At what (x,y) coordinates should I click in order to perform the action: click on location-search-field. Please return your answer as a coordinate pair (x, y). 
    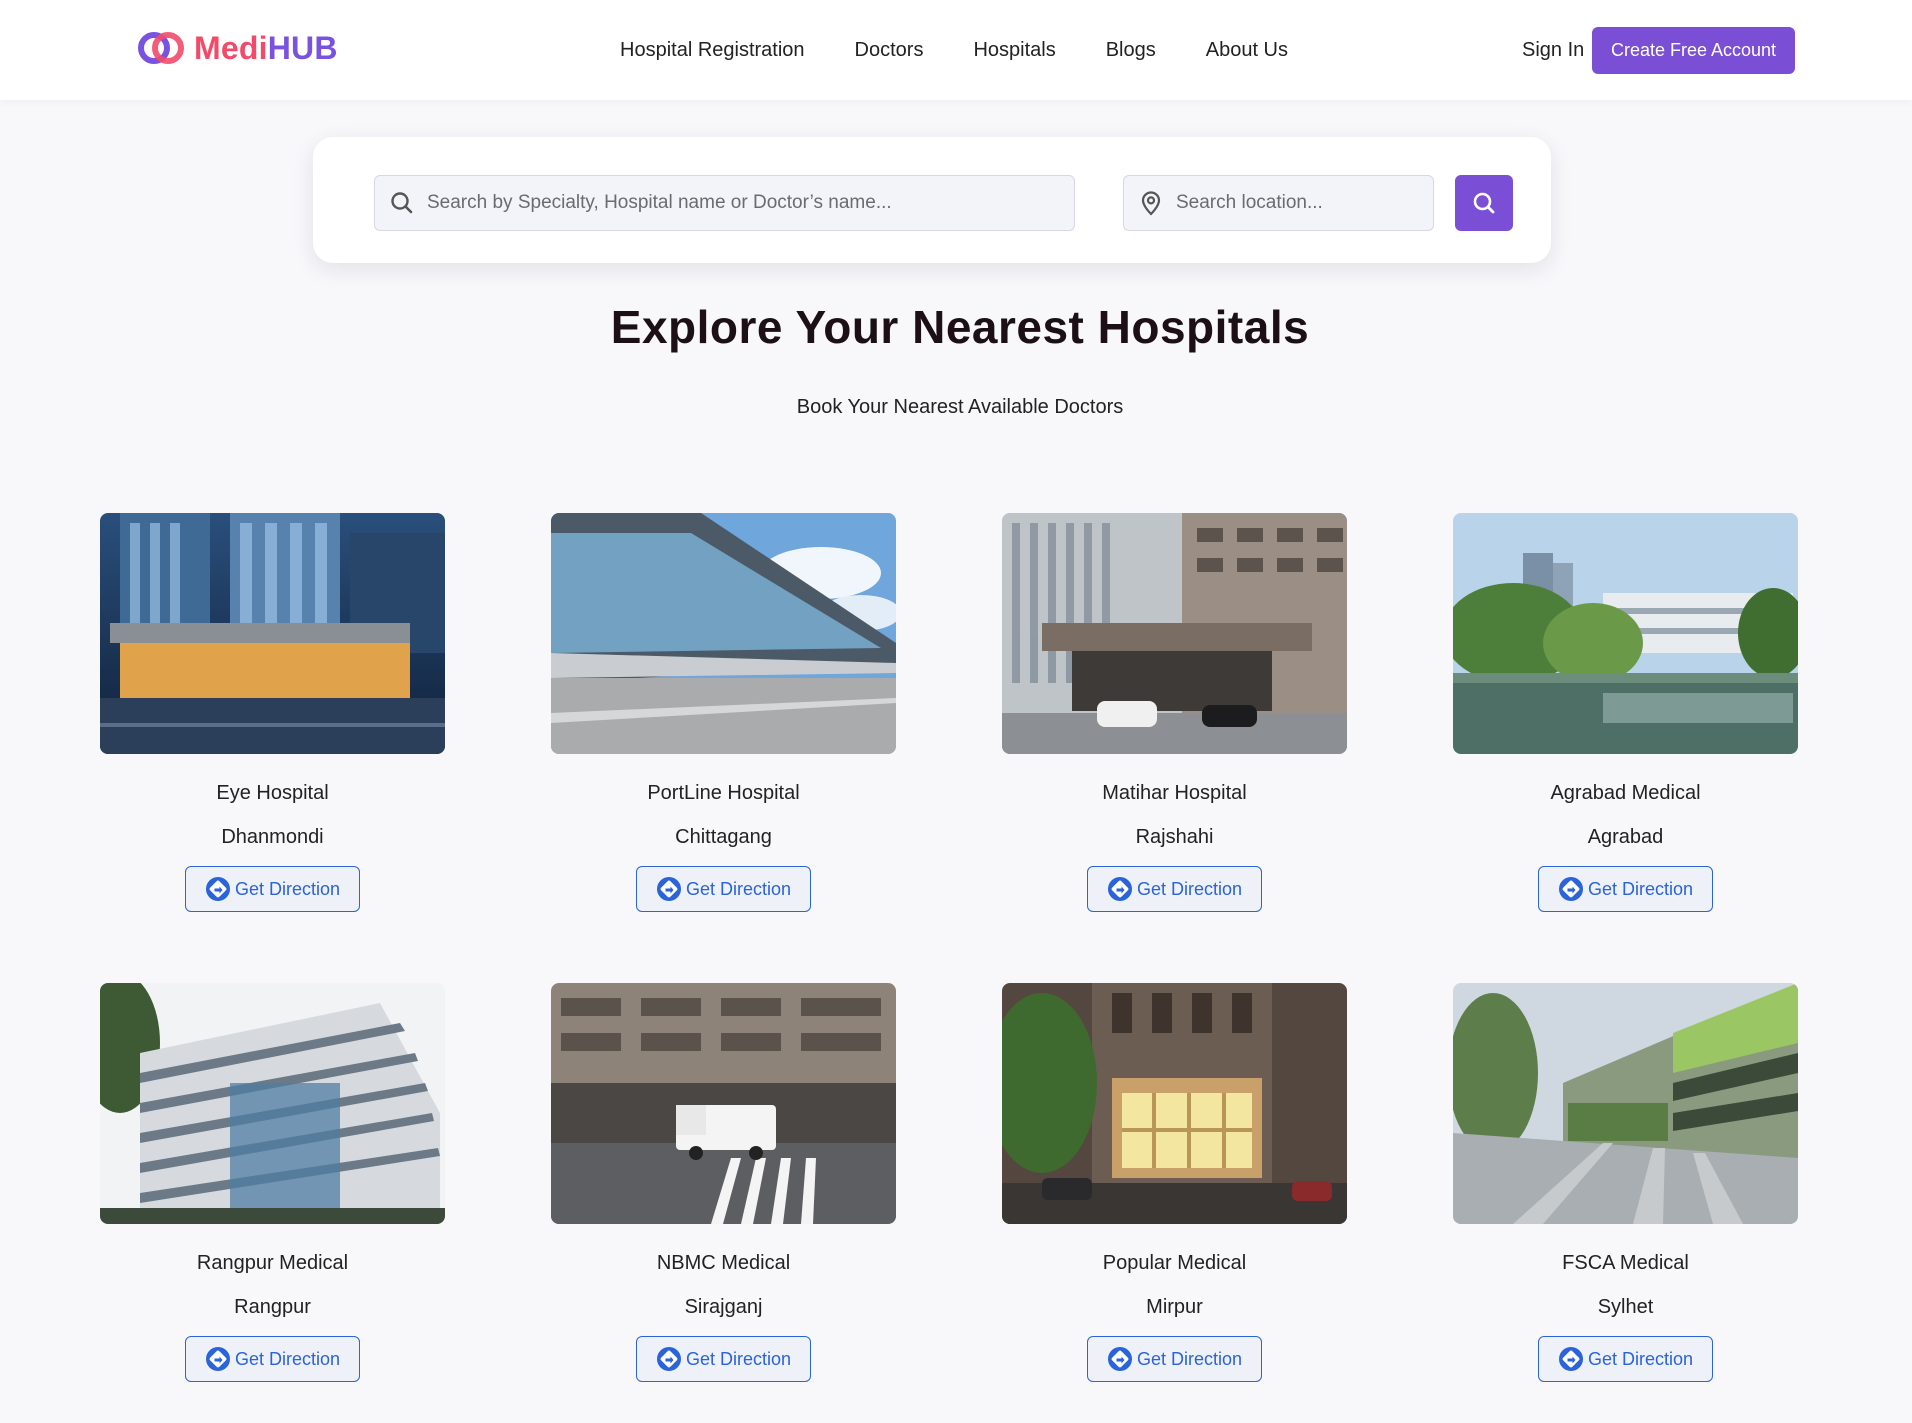
    Looking at the image, I should click on (1278, 203).